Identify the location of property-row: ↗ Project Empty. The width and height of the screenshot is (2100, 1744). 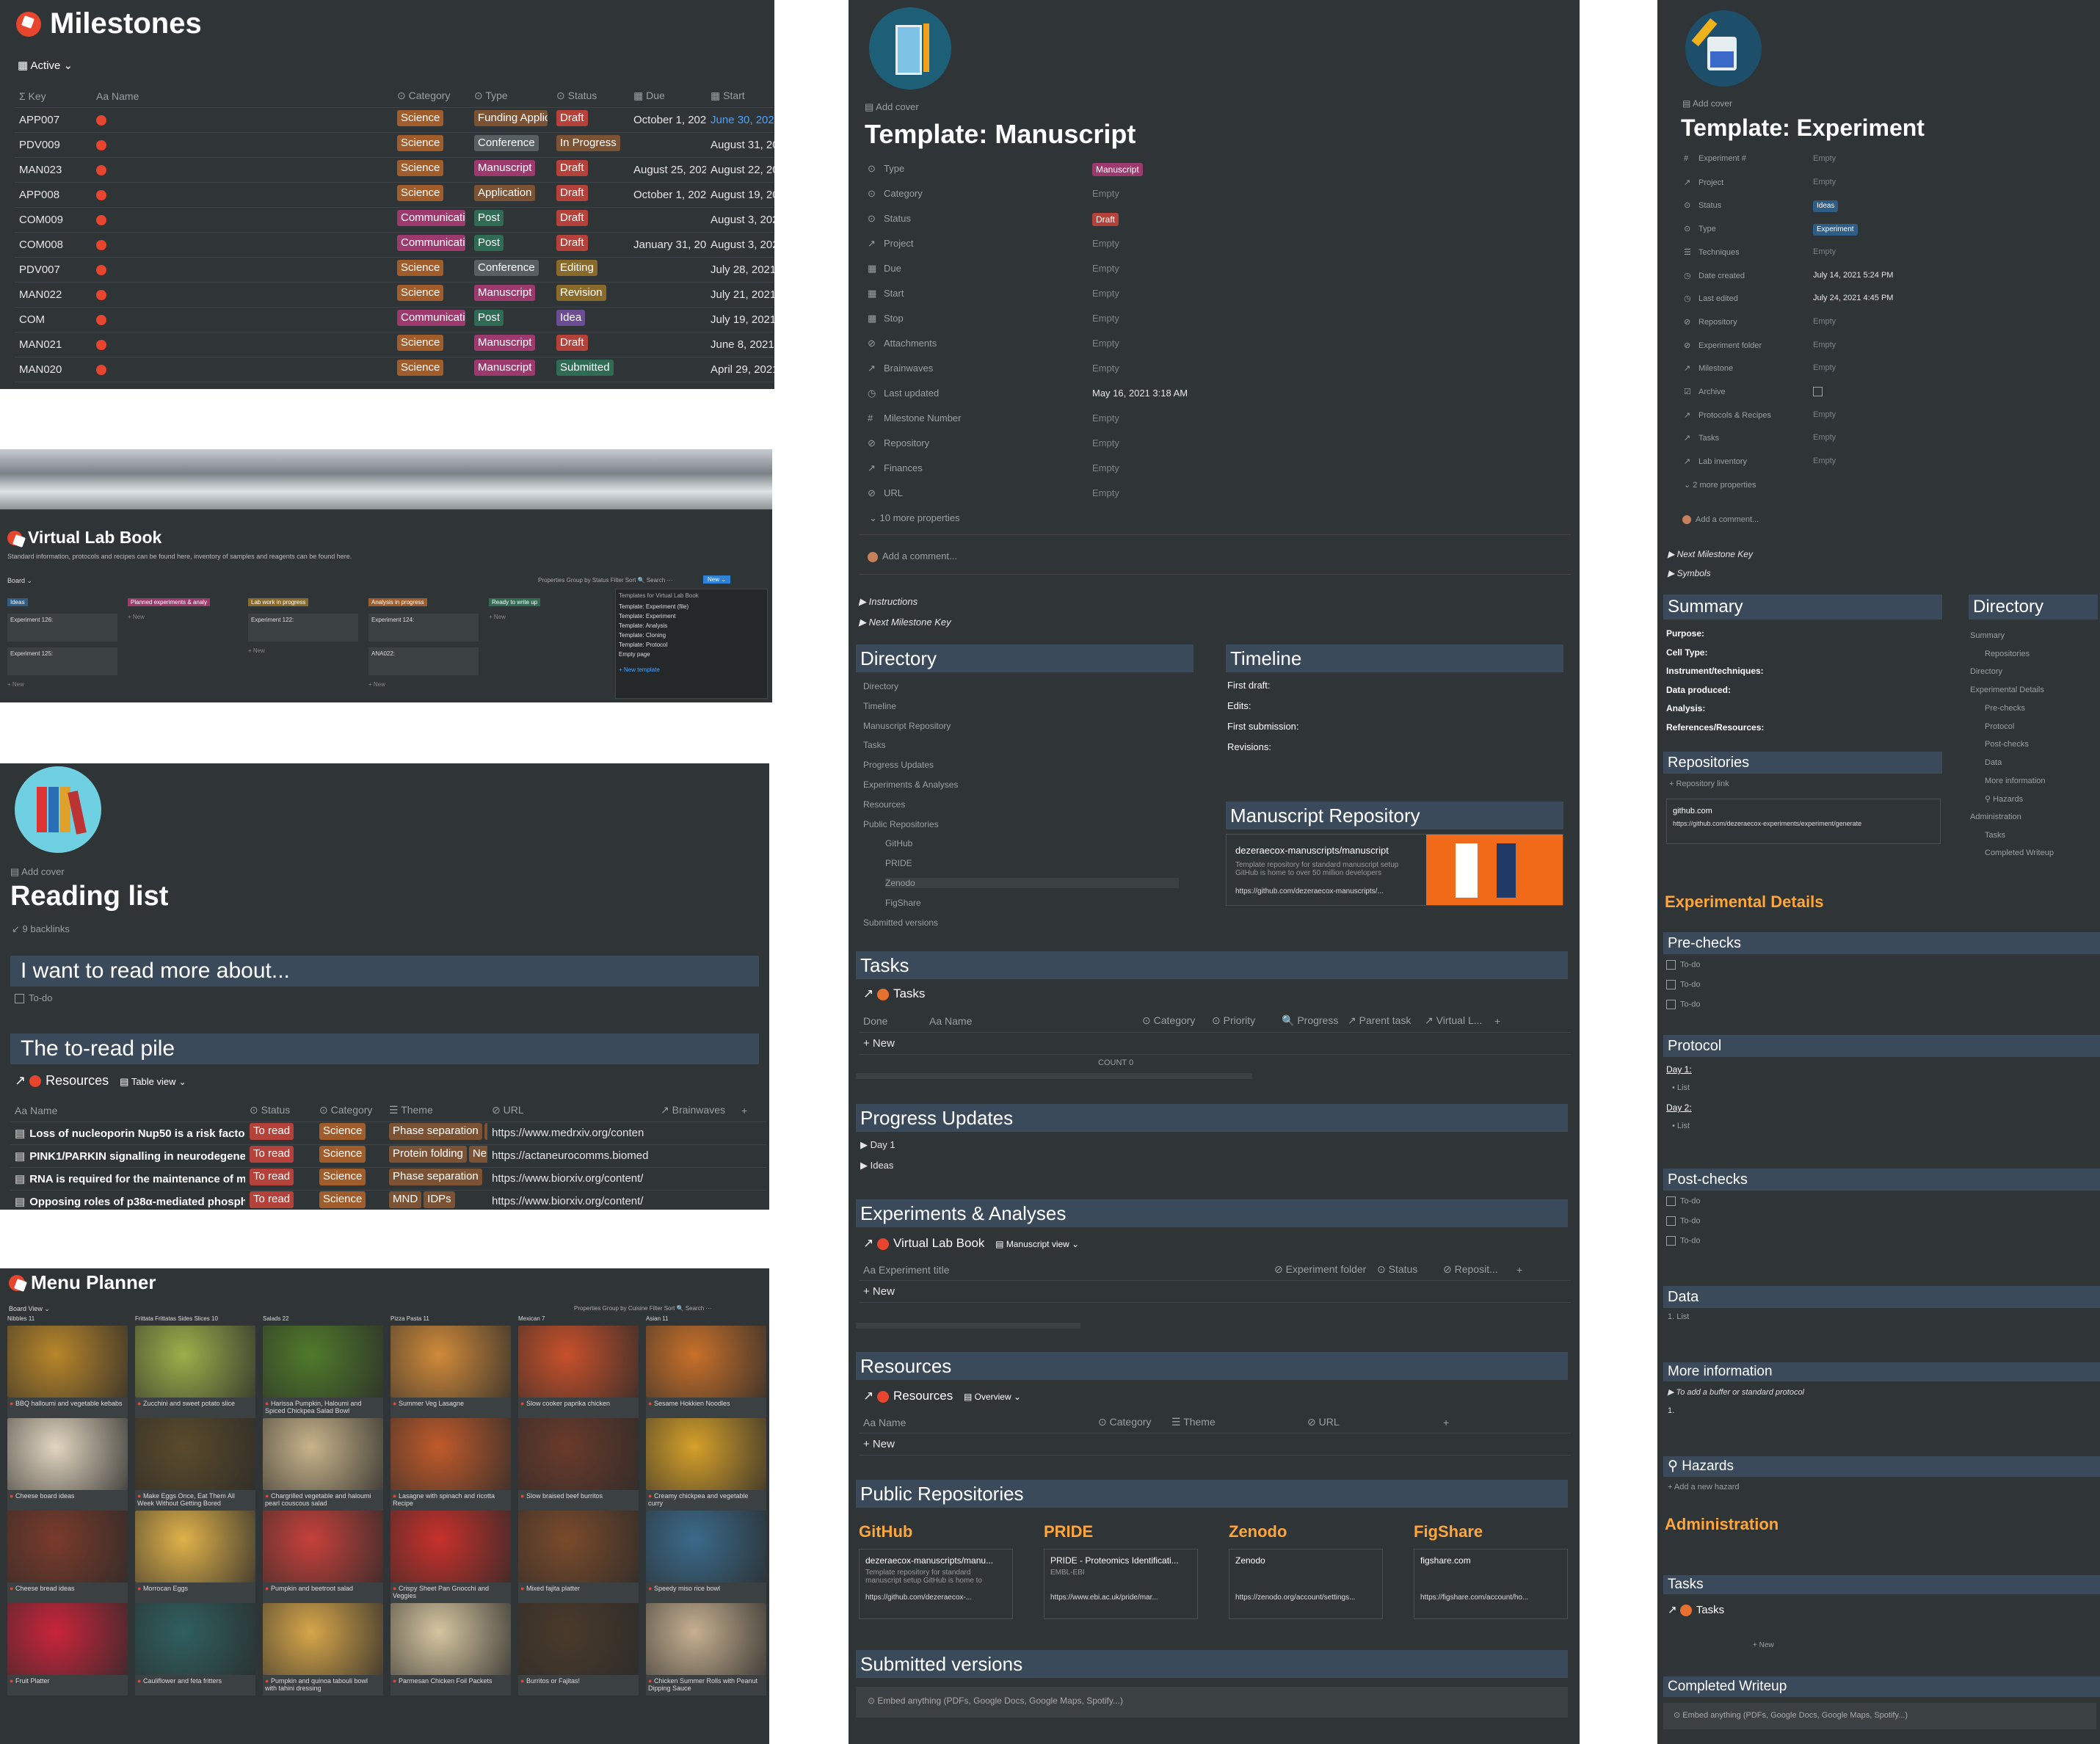
(1051, 245).